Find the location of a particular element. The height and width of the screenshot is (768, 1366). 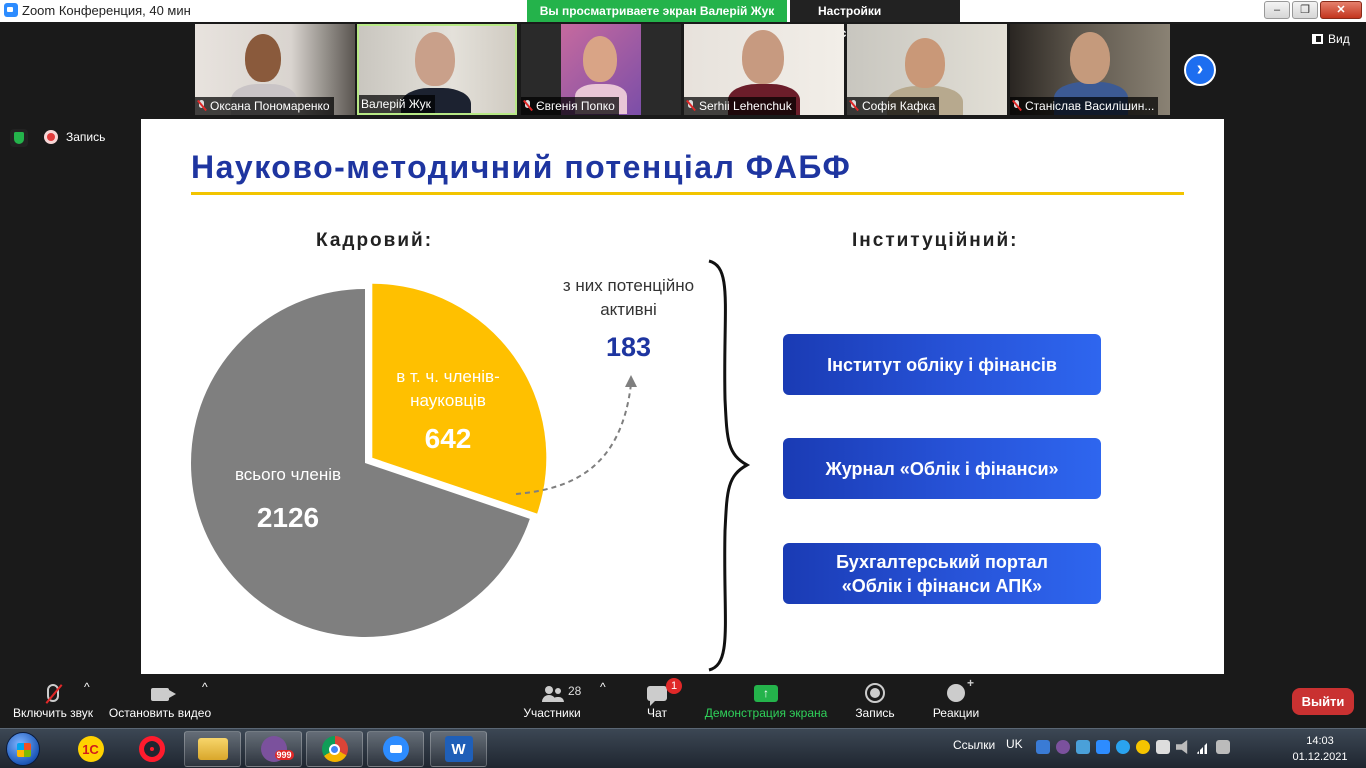

participant-tile: Євгенія Попко is located at coordinates (601, 69).